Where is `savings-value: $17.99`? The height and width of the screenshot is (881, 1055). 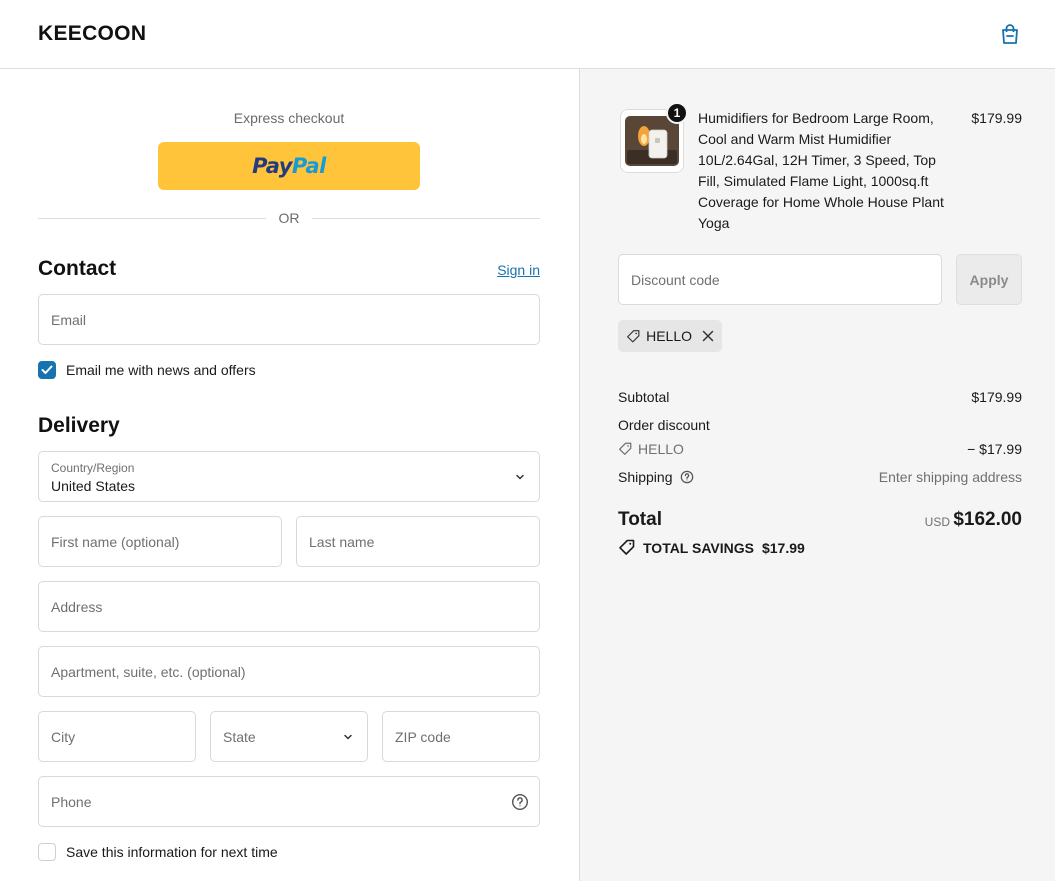 savings-value: $17.99 is located at coordinates (783, 547).